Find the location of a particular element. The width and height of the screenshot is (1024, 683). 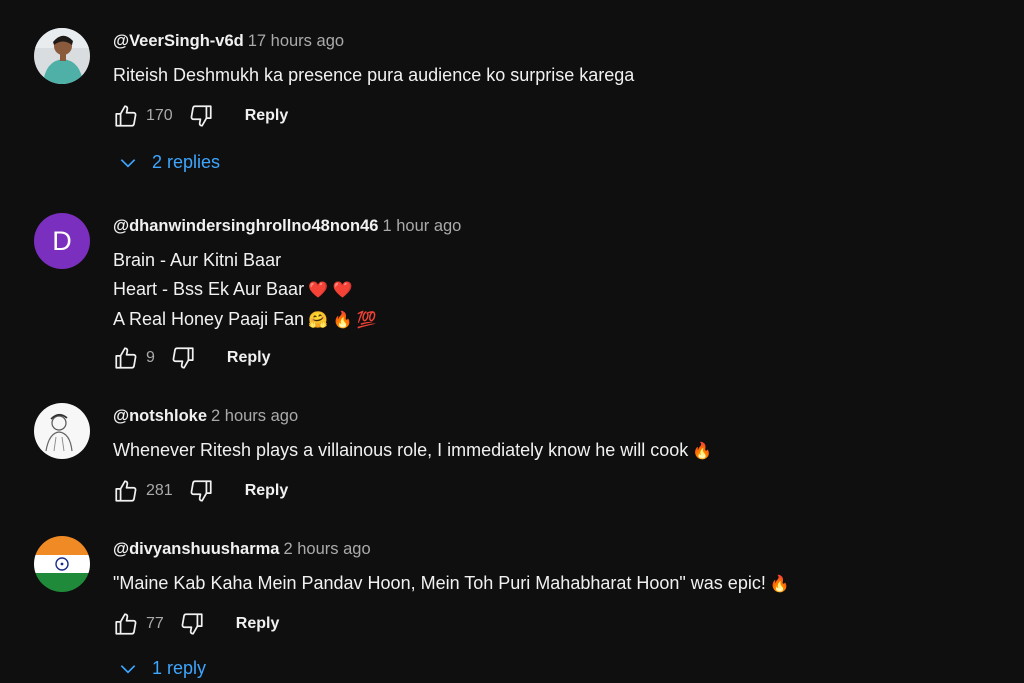

photo-avatar-icon is located at coordinates (62, 56).